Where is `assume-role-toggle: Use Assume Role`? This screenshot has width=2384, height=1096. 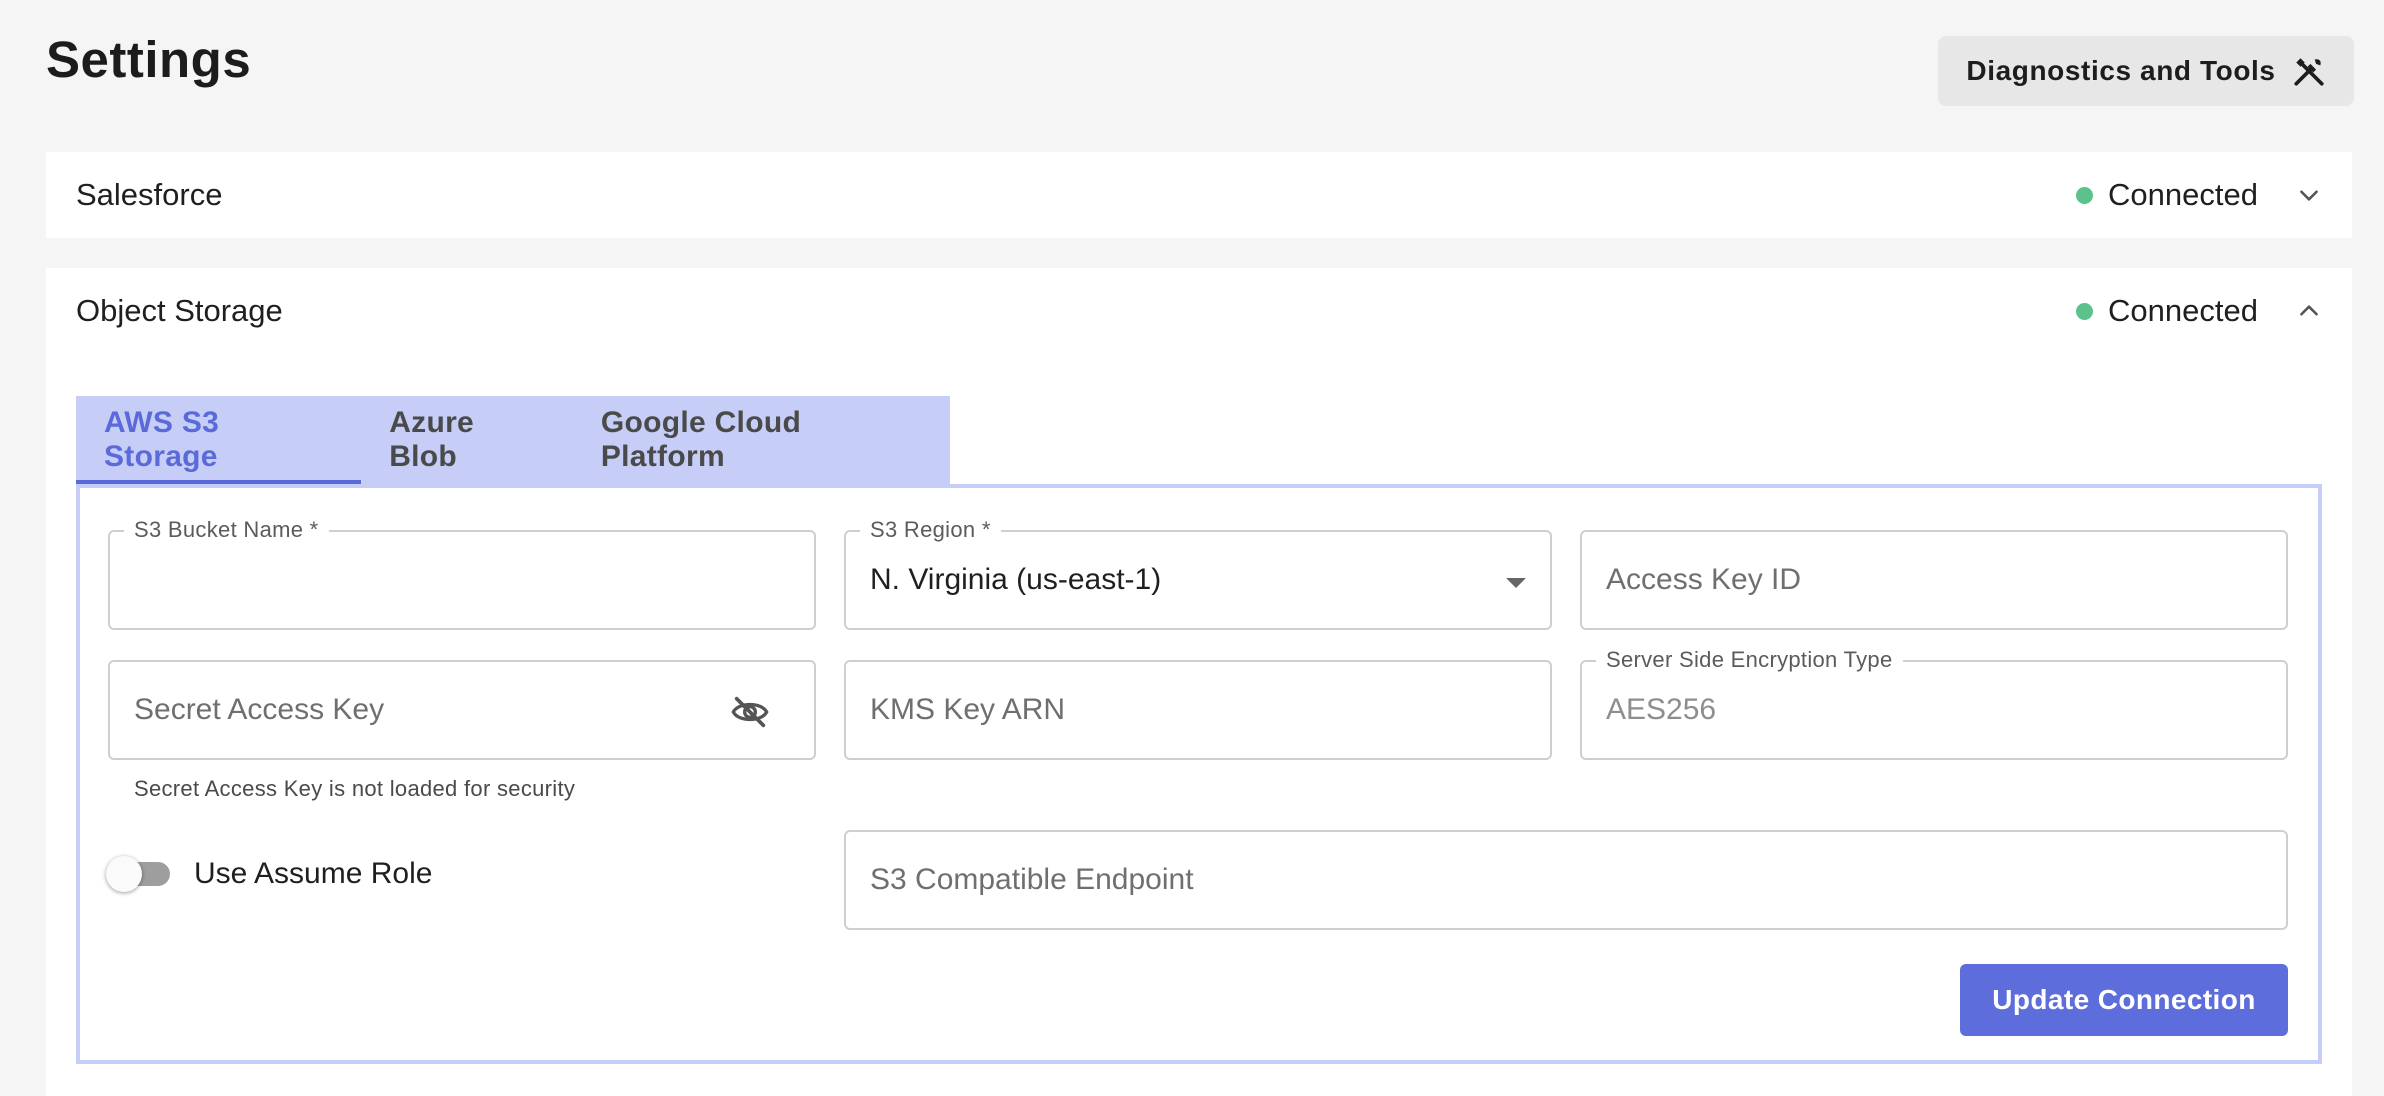
assume-role-toggle: Use Assume Role is located at coordinates (269, 874).